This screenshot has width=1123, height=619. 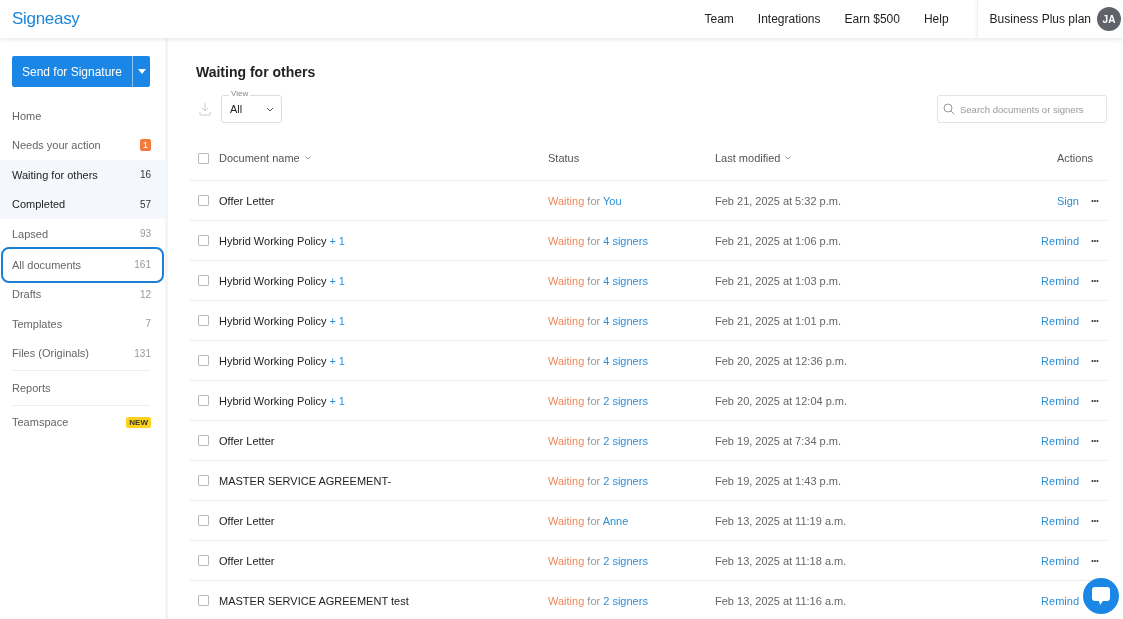 What do you see at coordinates (82, 145) in the screenshot?
I see `sidebar-item: Needs your action 1` at bounding box center [82, 145].